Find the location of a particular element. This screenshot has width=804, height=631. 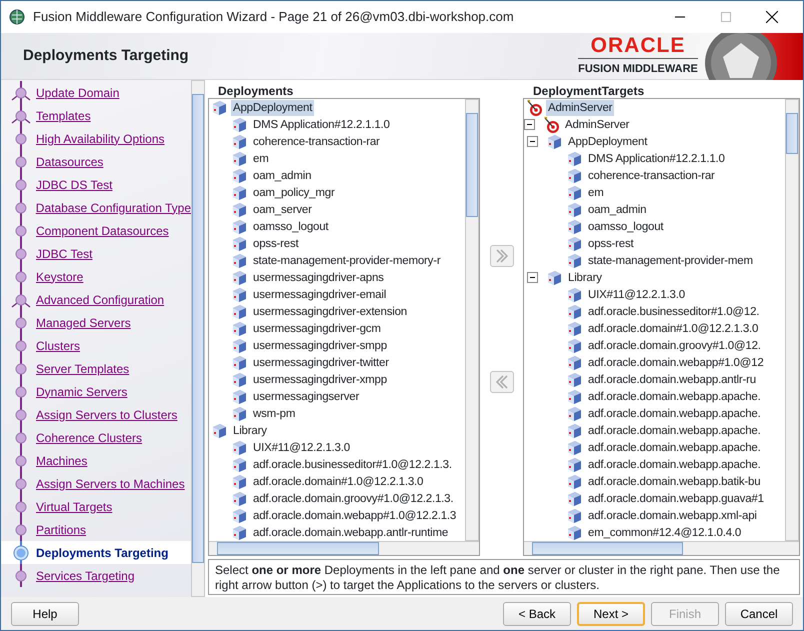

tree-item: state-management-provider-memory-r is located at coordinates (346, 260).